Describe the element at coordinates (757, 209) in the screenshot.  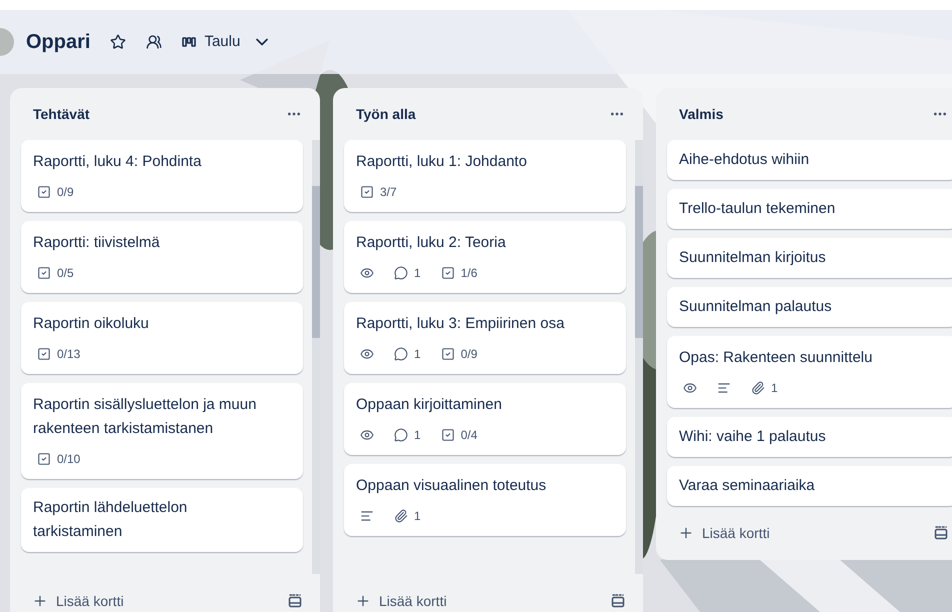
I see `card-title: Trello-taulun tekeminen` at that location.